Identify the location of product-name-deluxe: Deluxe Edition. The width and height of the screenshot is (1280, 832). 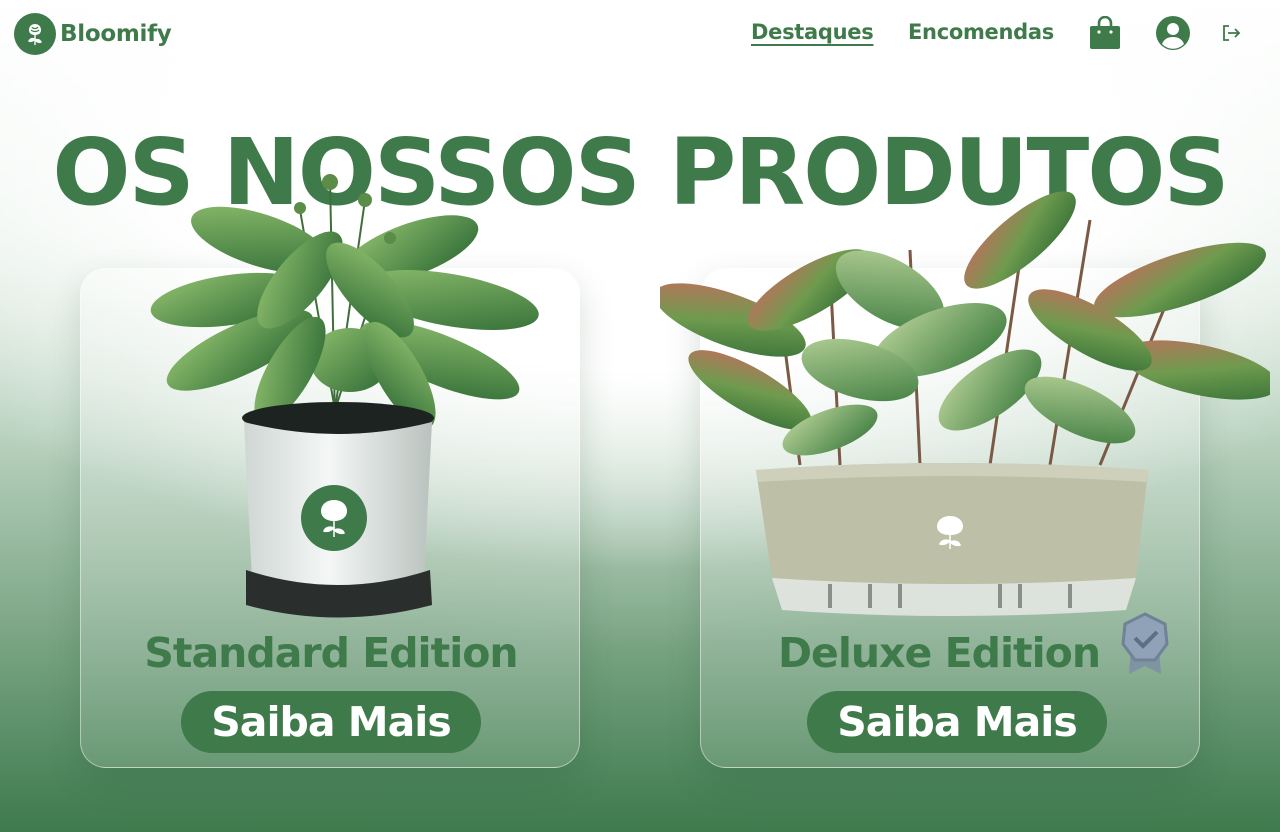
(939, 653).